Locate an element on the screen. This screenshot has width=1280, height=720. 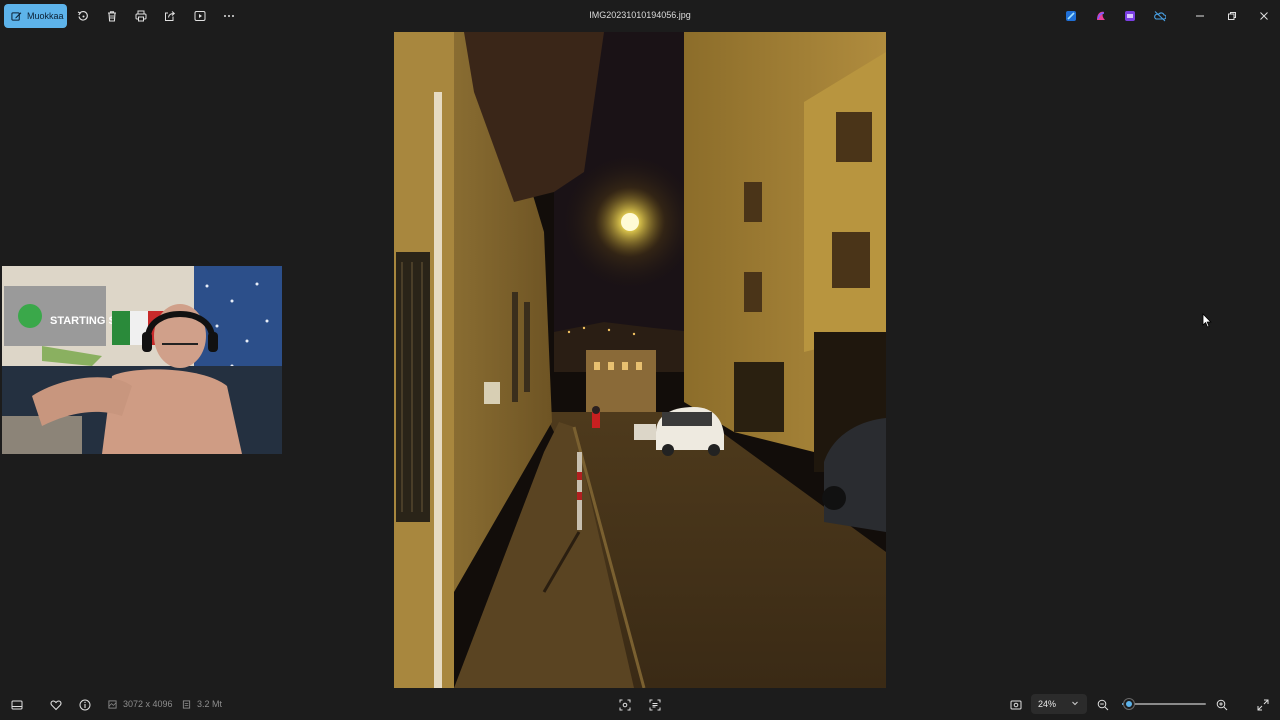
select-area-icon is located at coordinates (625, 705).